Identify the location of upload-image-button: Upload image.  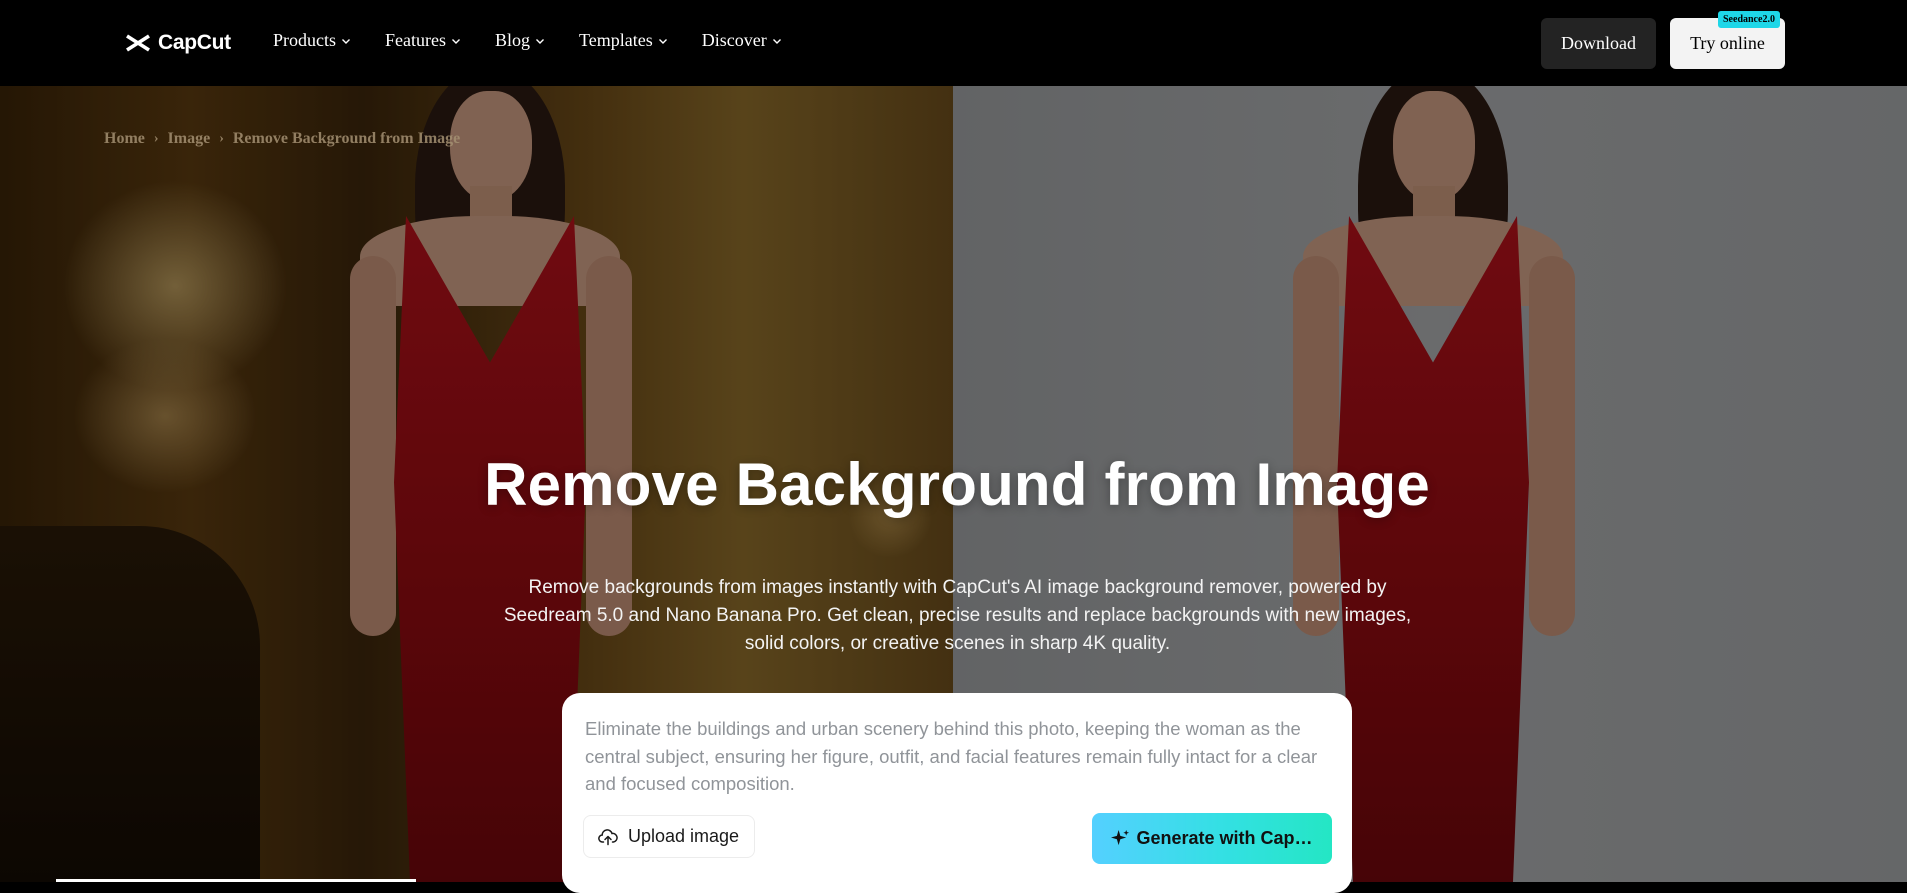
(669, 836).